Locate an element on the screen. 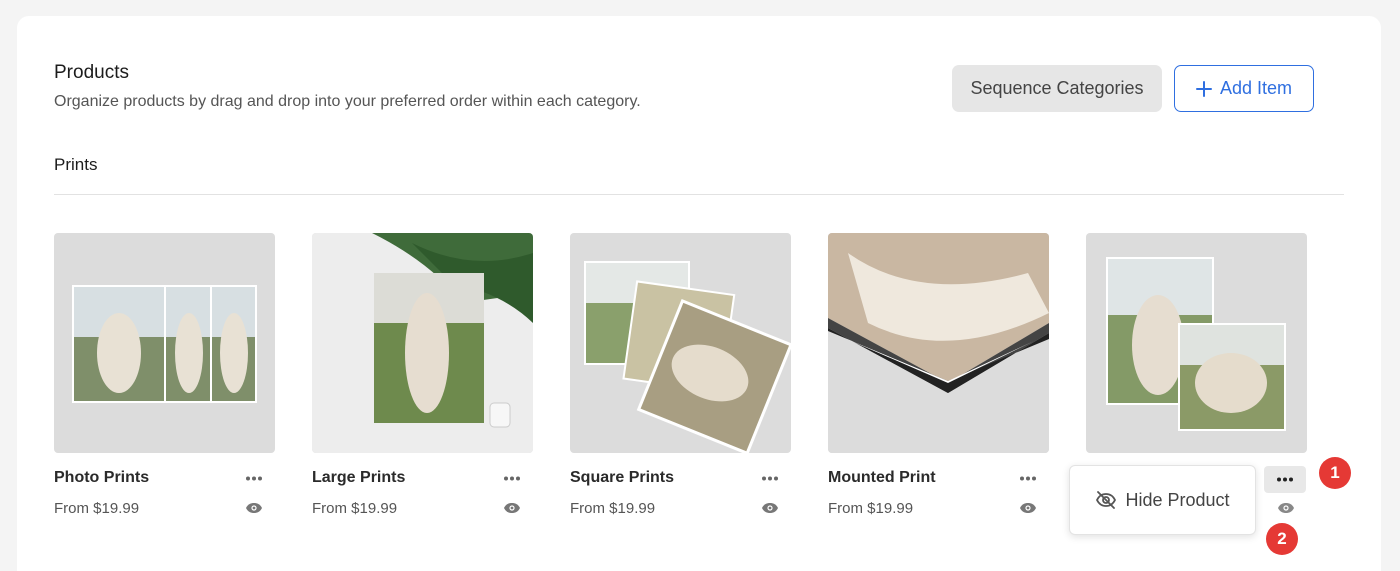 This screenshot has height=571, width=1400. page-title: Products is located at coordinates (91, 72).